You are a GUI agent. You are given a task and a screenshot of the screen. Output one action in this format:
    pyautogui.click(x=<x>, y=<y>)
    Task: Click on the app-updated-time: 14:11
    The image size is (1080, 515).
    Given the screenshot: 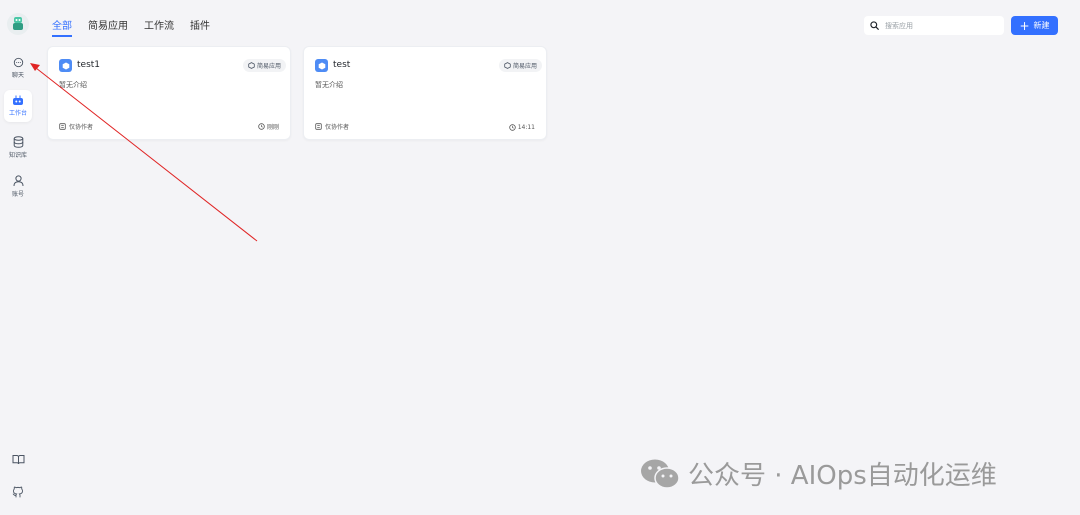 What is the action you would take?
    pyautogui.click(x=522, y=127)
    